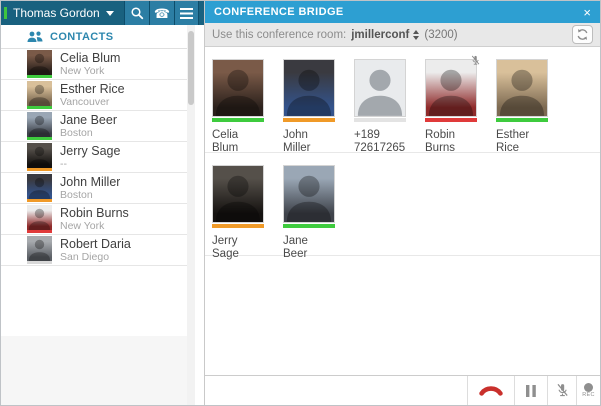 The height and width of the screenshot is (406, 601). Describe the element at coordinates (588, 395) in the screenshot. I see `record-label: REC` at that location.